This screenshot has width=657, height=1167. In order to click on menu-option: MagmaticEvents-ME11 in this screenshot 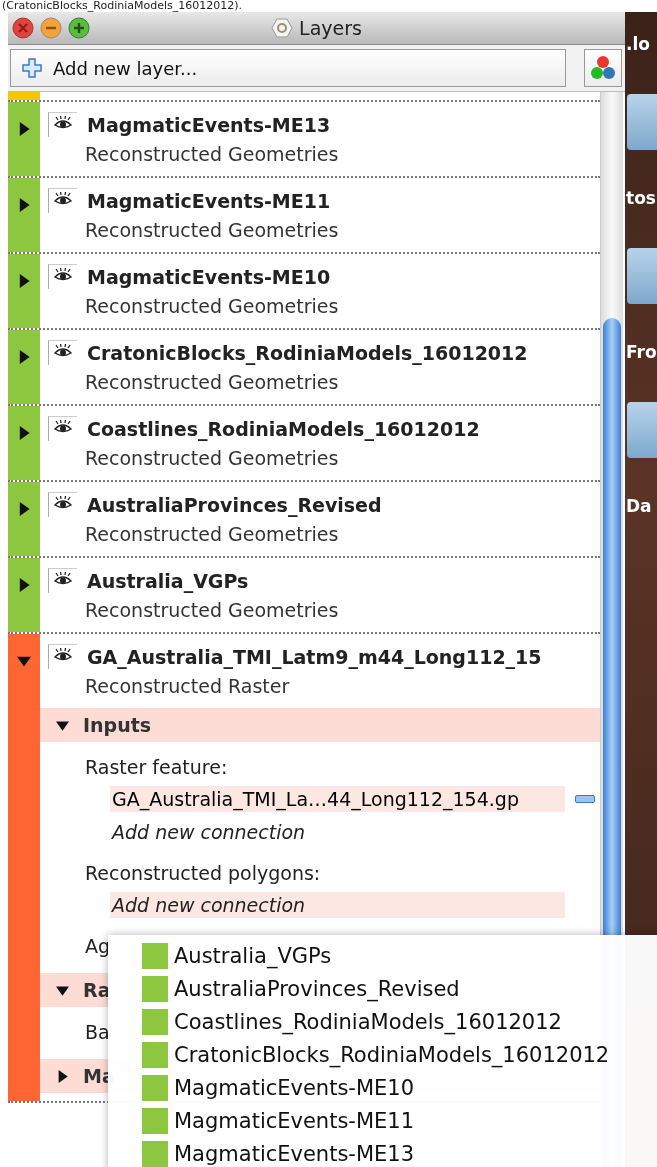, I will do `click(382, 1120)`.